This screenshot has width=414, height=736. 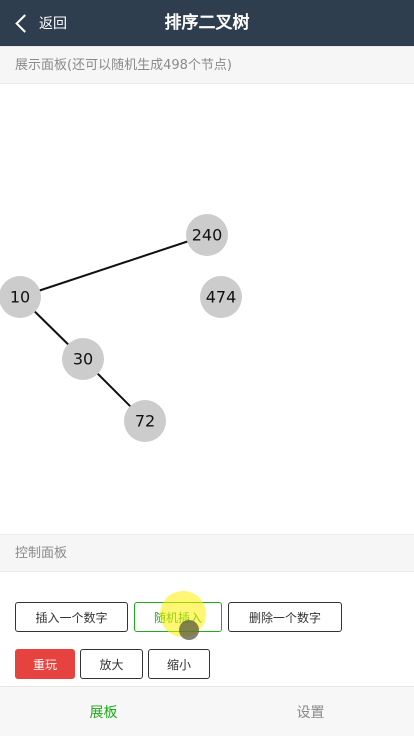 I want to click on tree-node: 30, so click(x=83, y=359).